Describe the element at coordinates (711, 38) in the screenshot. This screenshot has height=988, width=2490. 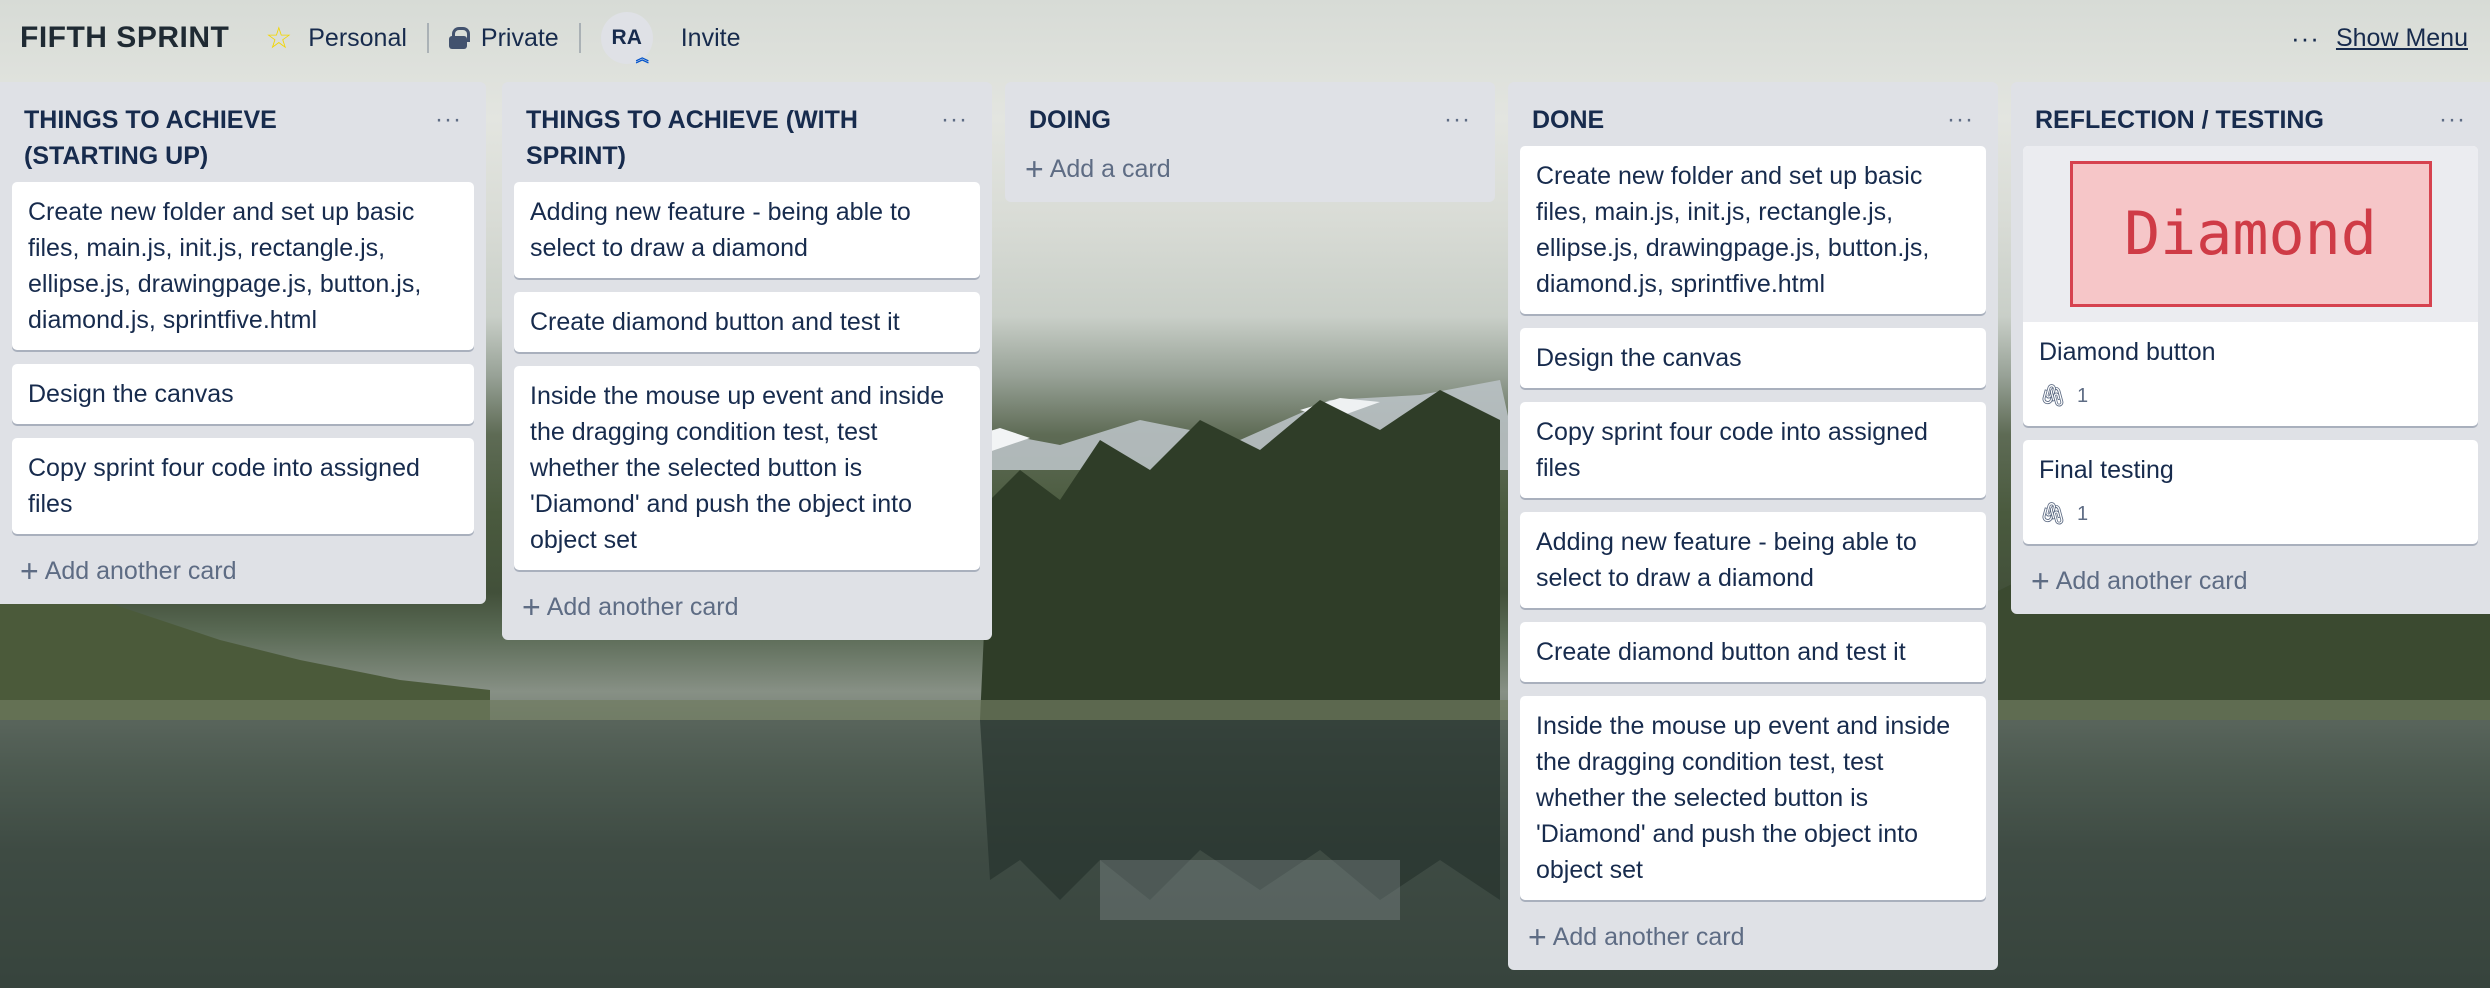
I see `invite-button: Invite` at that location.